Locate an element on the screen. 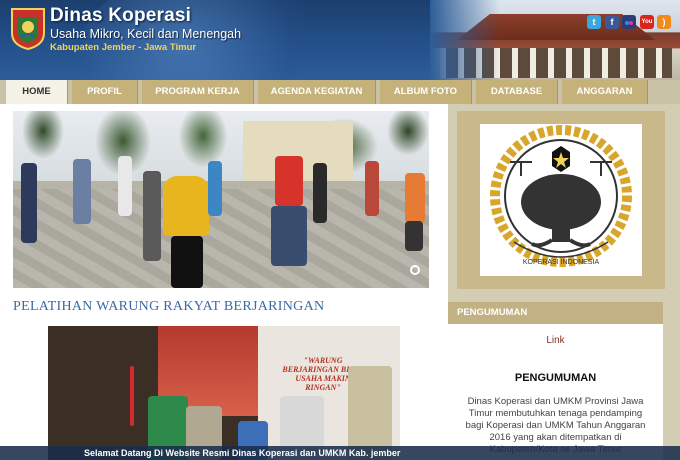  nav-agenda-kegiatan: AGENDA KEGIATAN is located at coordinates (317, 92).